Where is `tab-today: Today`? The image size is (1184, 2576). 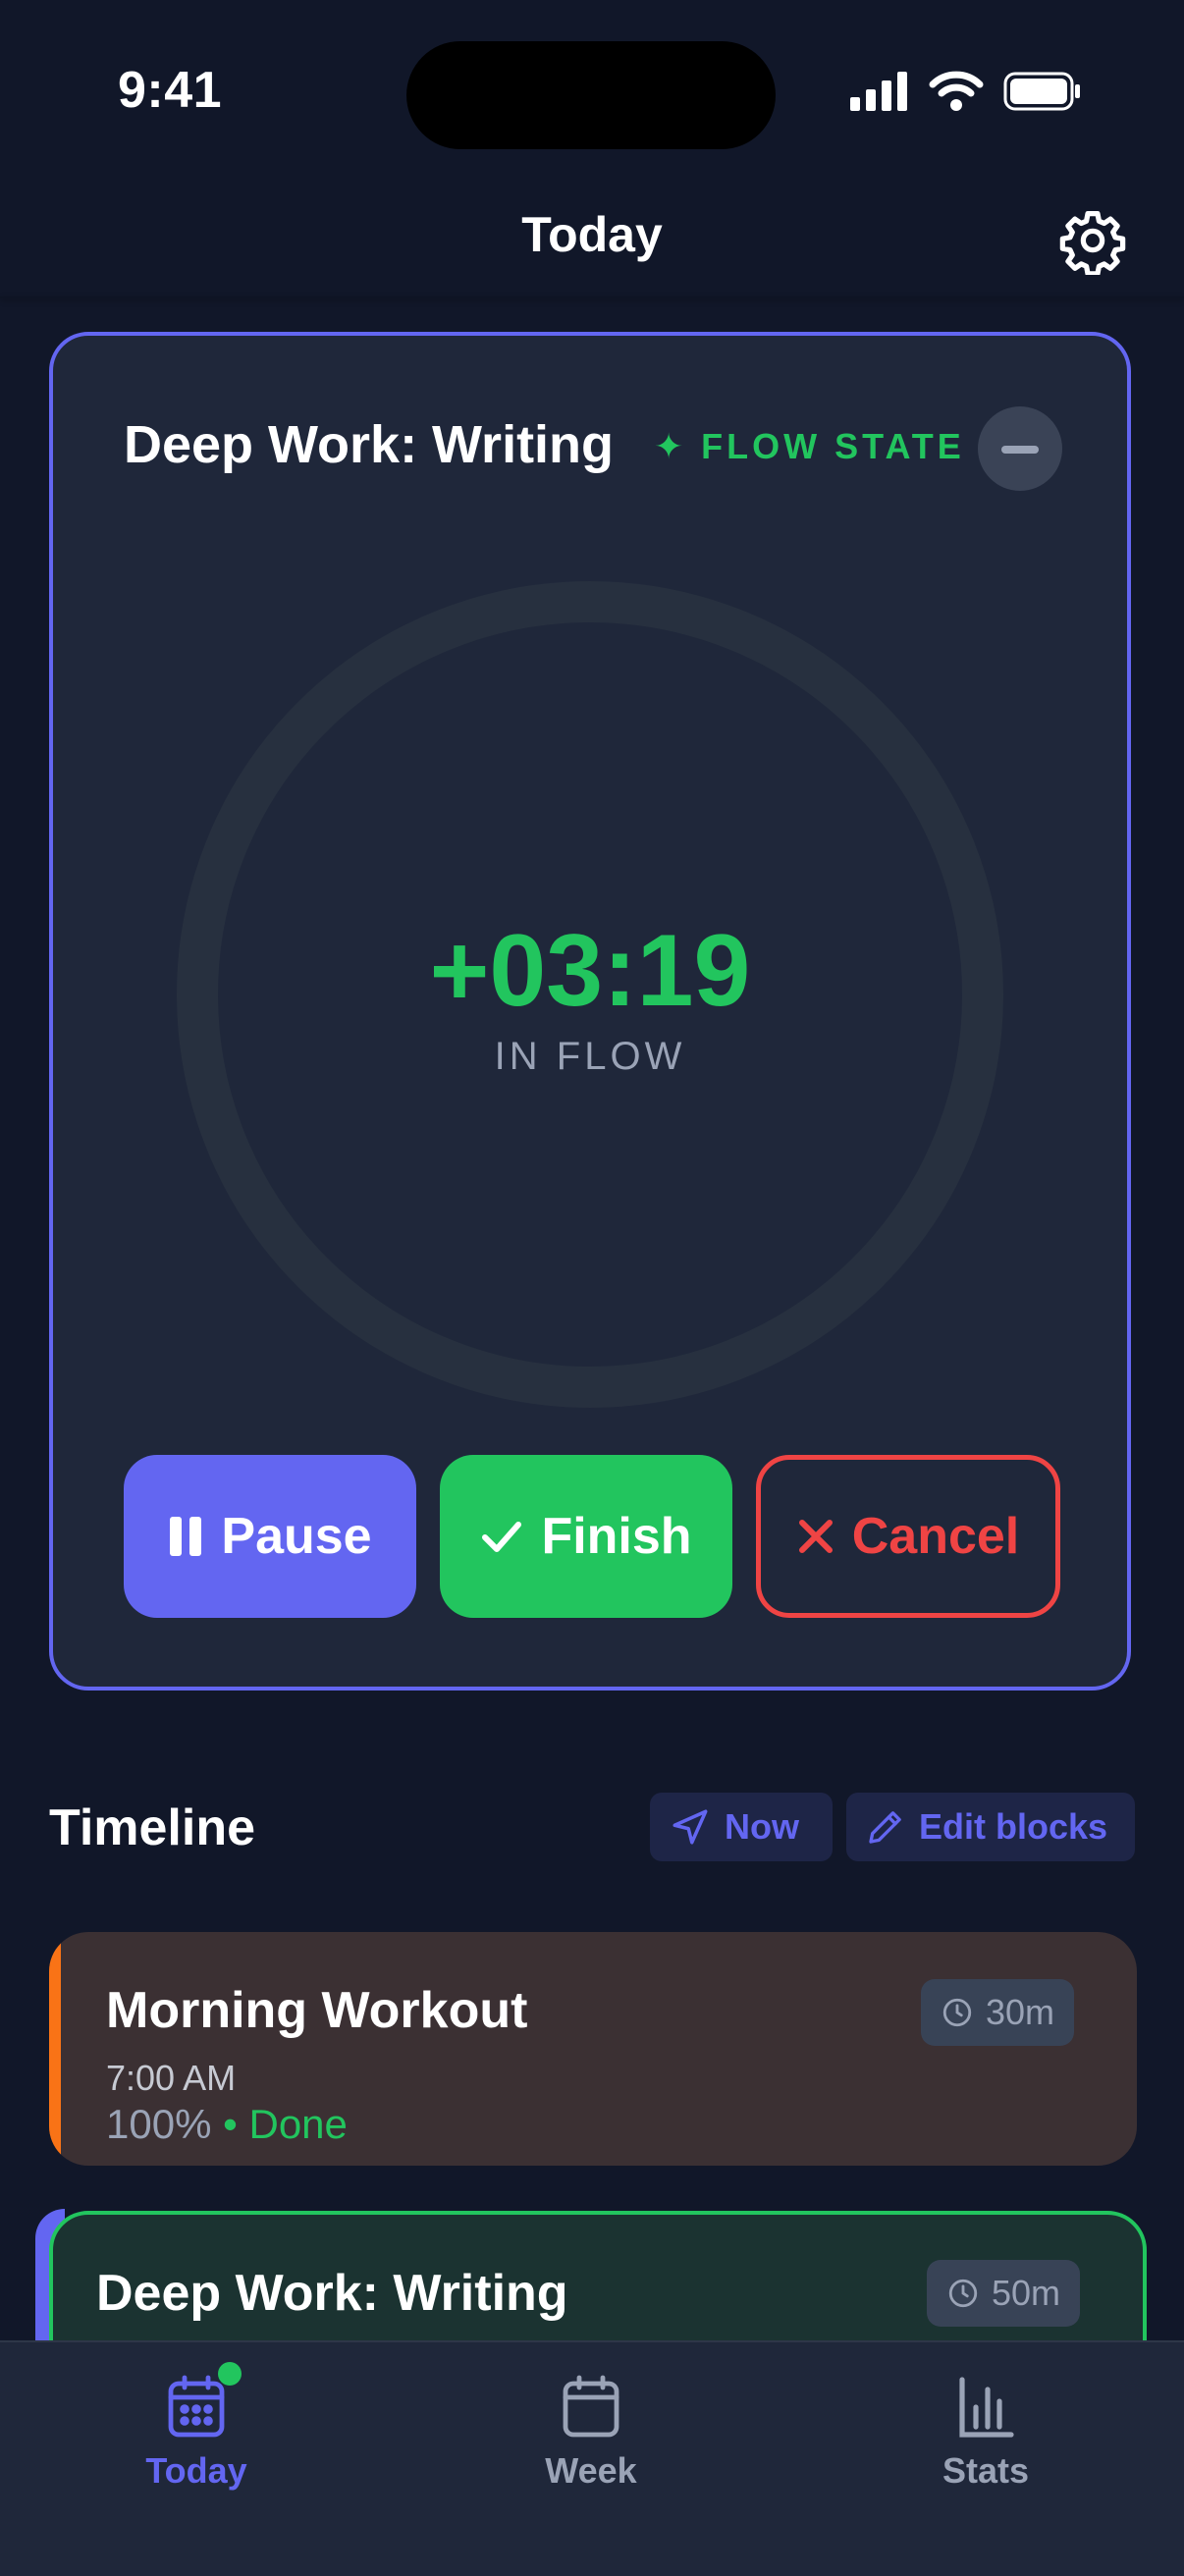
tab-today: Today is located at coordinates (196, 2433).